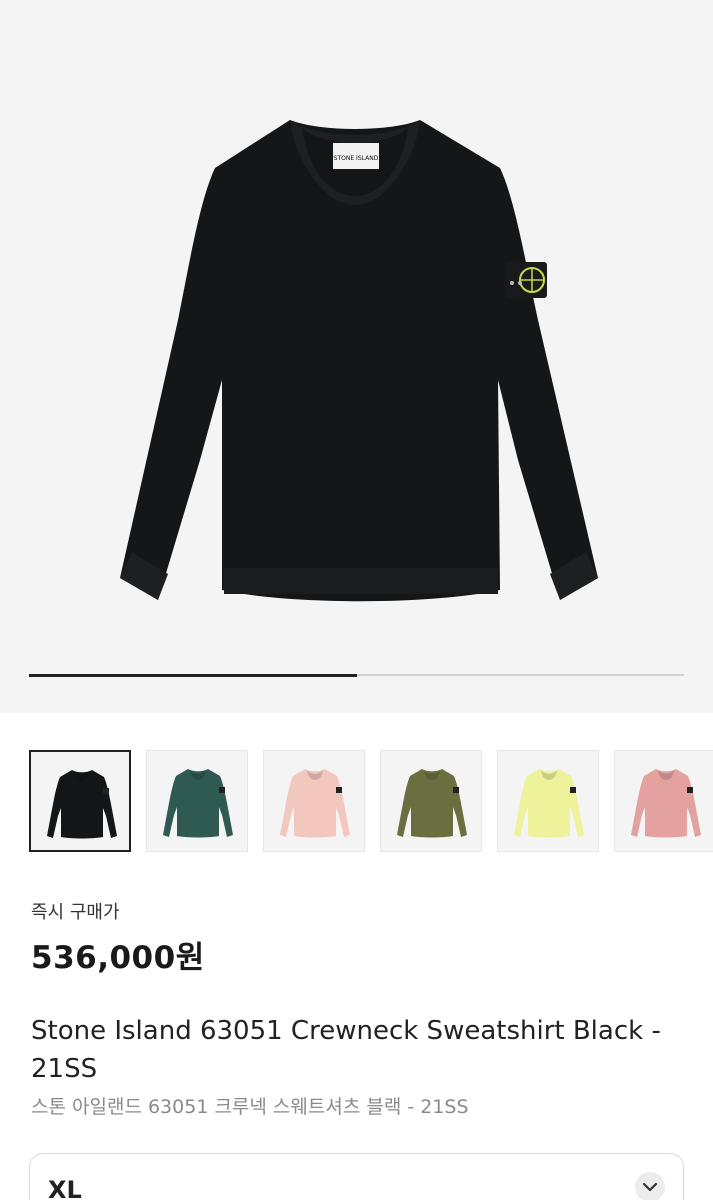 The width and height of the screenshot is (713, 1200). I want to click on svg-text: STONE ISLAND, so click(356, 158).